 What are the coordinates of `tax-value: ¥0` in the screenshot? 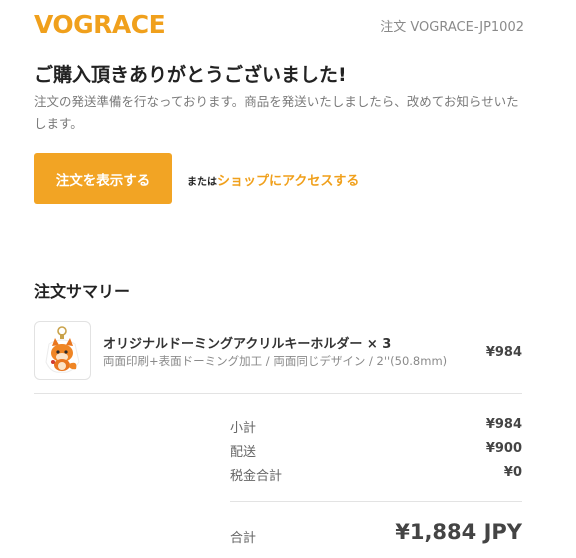 It's located at (512, 472).